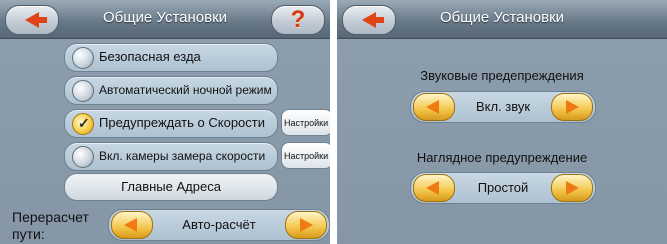 Image resolution: width=667 pixels, height=244 pixels. I want to click on speed-warning-settings-button: Настройки, so click(305, 122).